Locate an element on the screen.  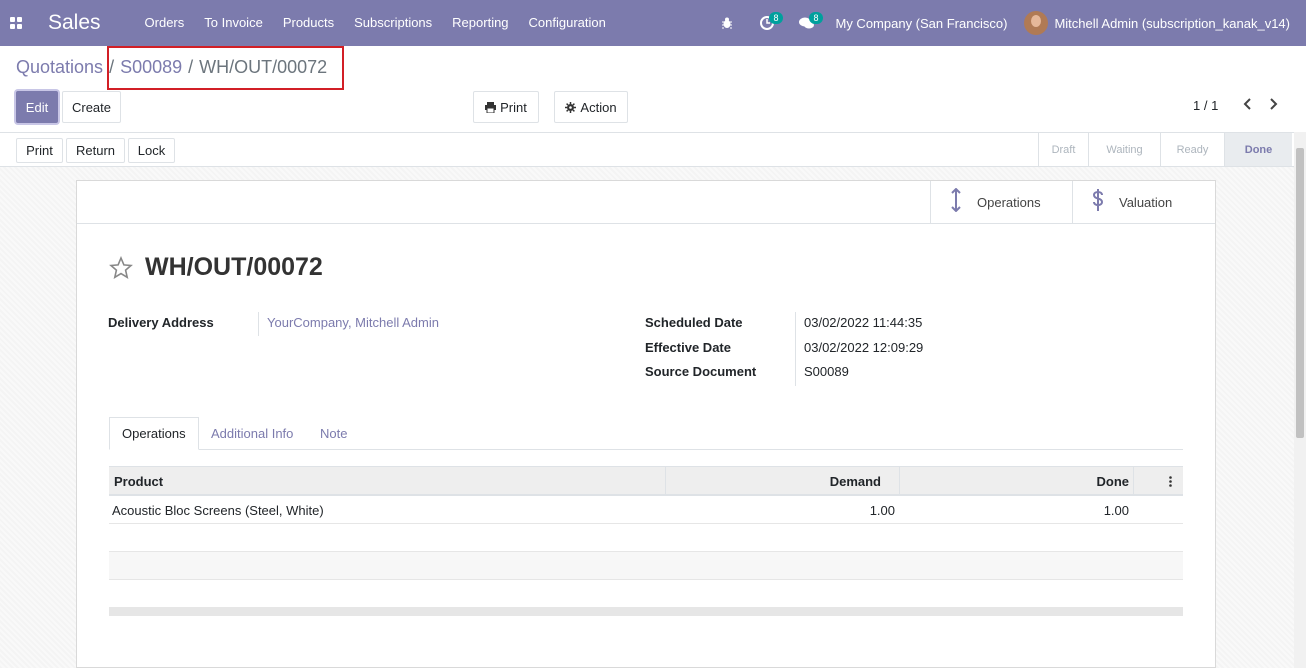
source-document-label: Source Document is located at coordinates (701, 371).